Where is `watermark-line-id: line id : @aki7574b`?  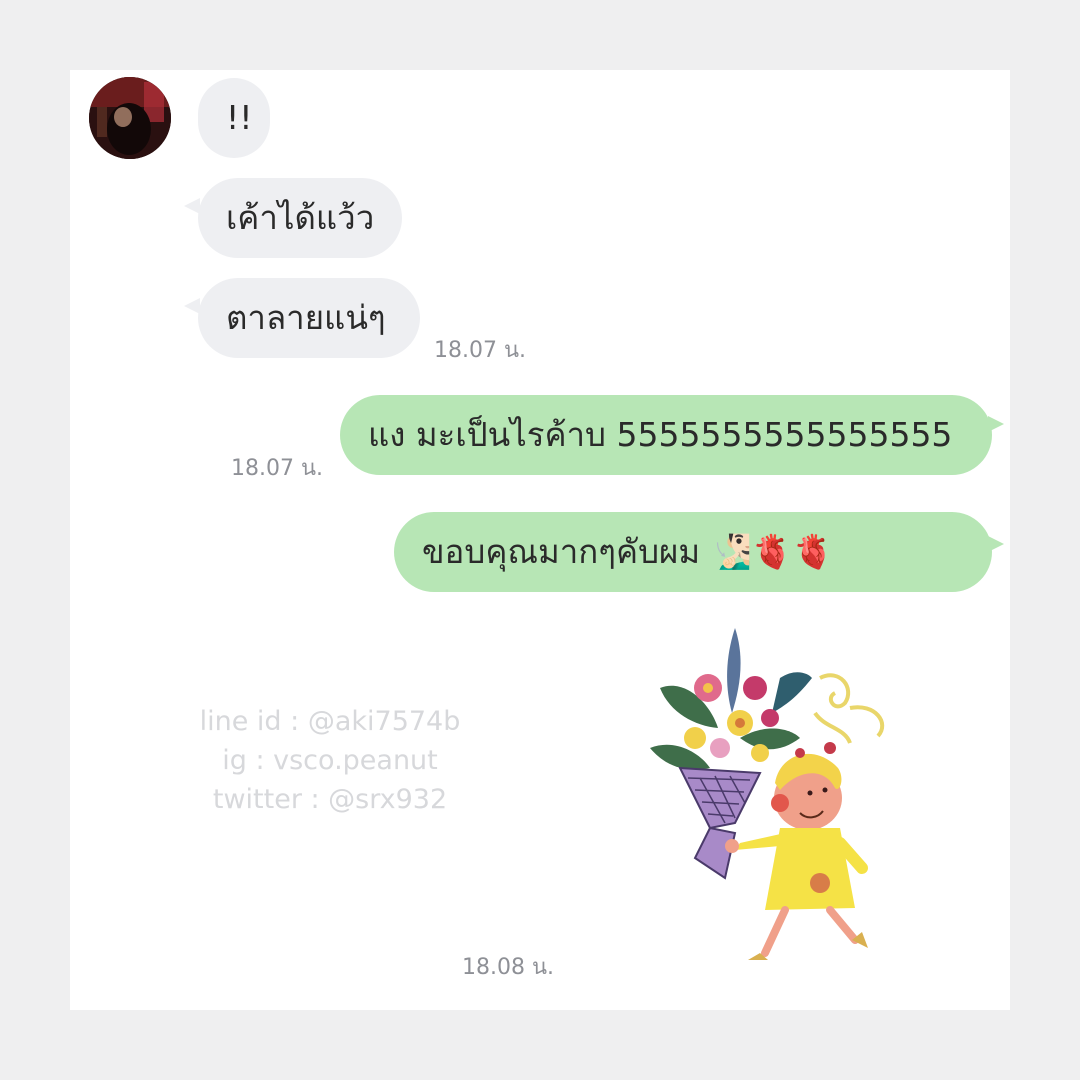
watermark-line-id: line id : @aki7574b is located at coordinates (330, 721).